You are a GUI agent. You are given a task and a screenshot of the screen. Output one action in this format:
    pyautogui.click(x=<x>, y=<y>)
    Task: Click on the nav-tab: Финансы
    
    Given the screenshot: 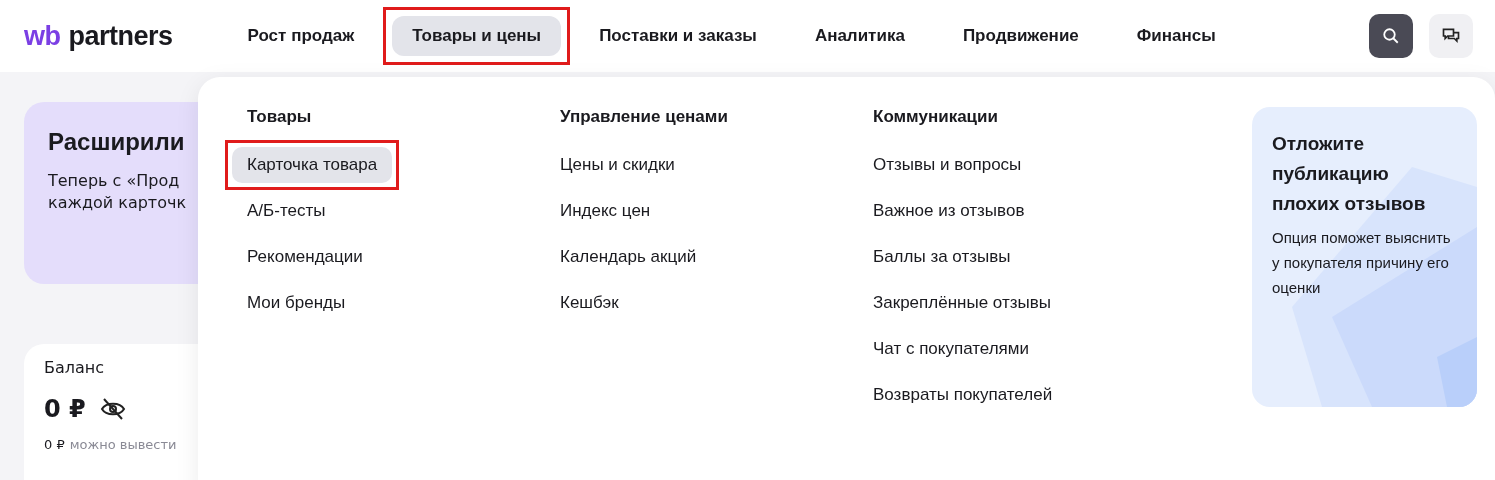 What is the action you would take?
    pyautogui.click(x=1176, y=36)
    